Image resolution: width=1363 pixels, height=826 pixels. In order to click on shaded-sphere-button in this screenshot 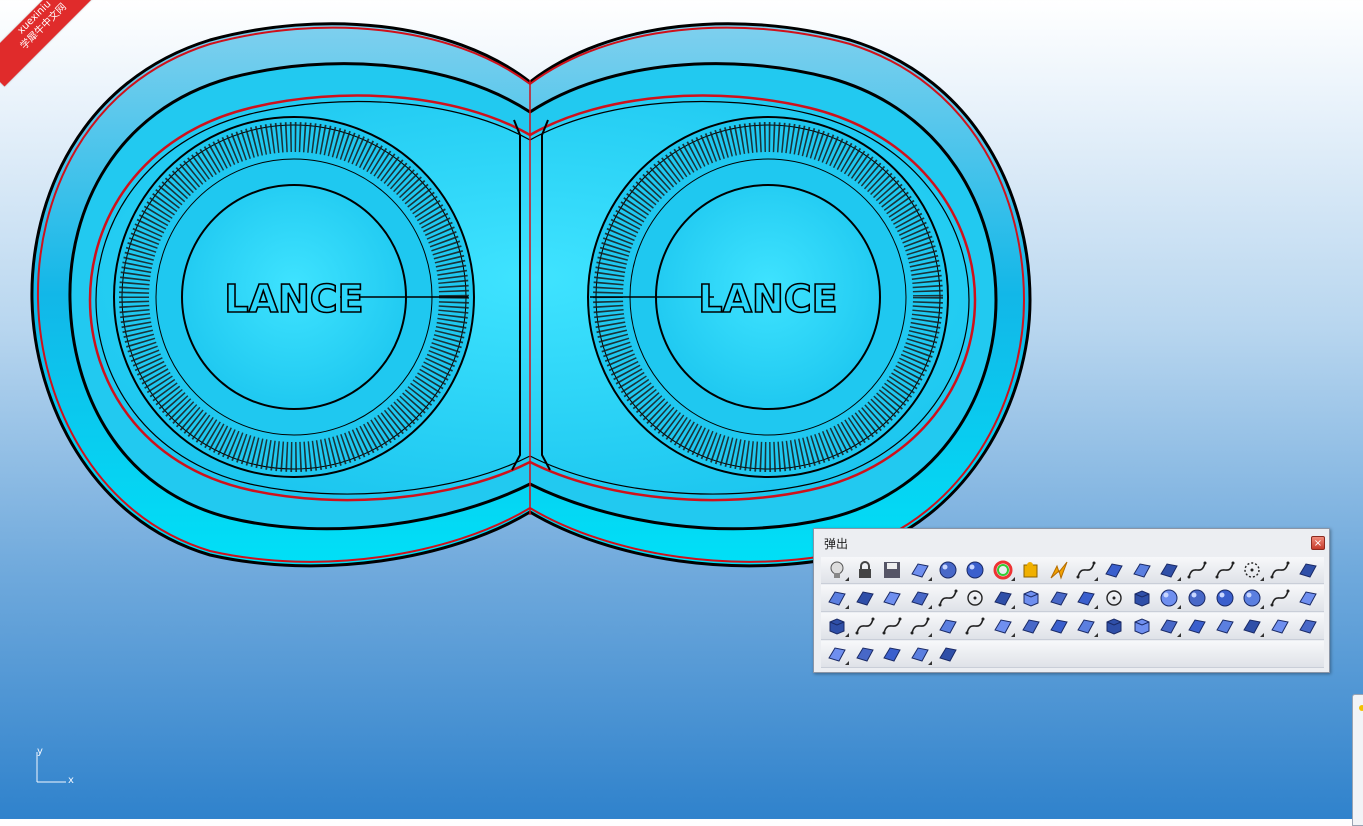, I will do `click(975, 570)`.